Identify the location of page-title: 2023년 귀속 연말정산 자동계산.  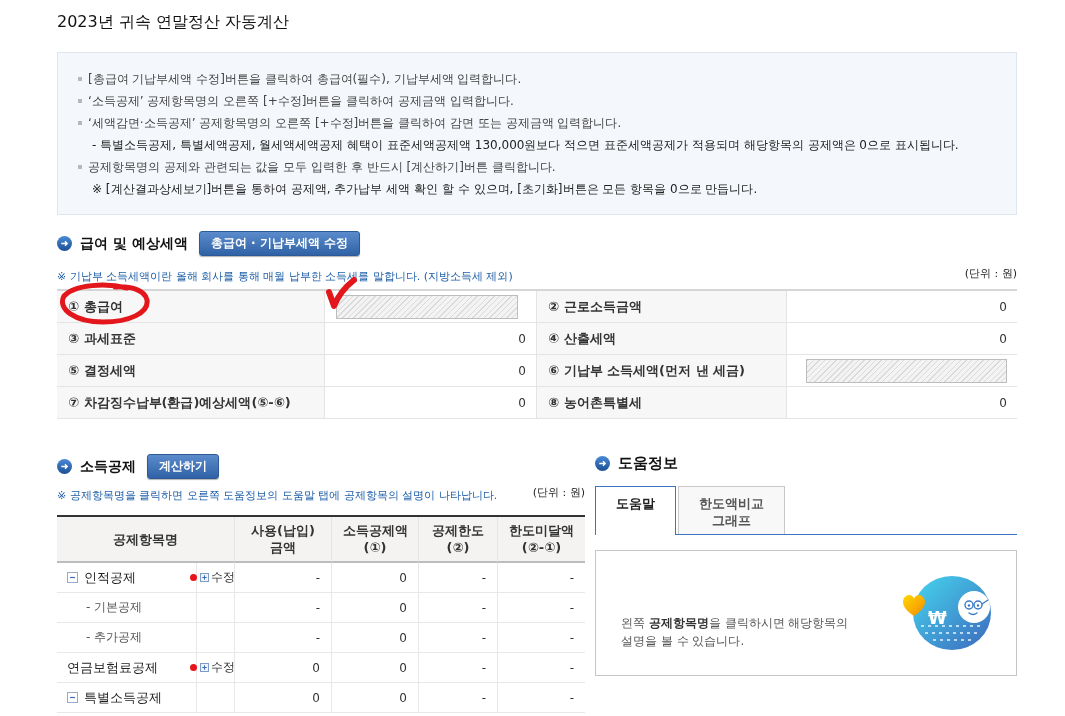
(173, 22).